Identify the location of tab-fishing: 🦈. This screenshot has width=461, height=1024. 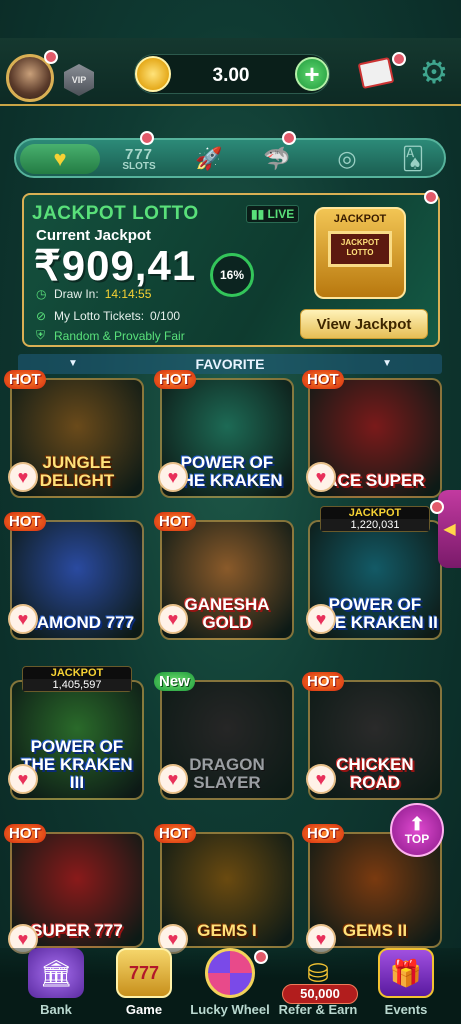
(277, 159).